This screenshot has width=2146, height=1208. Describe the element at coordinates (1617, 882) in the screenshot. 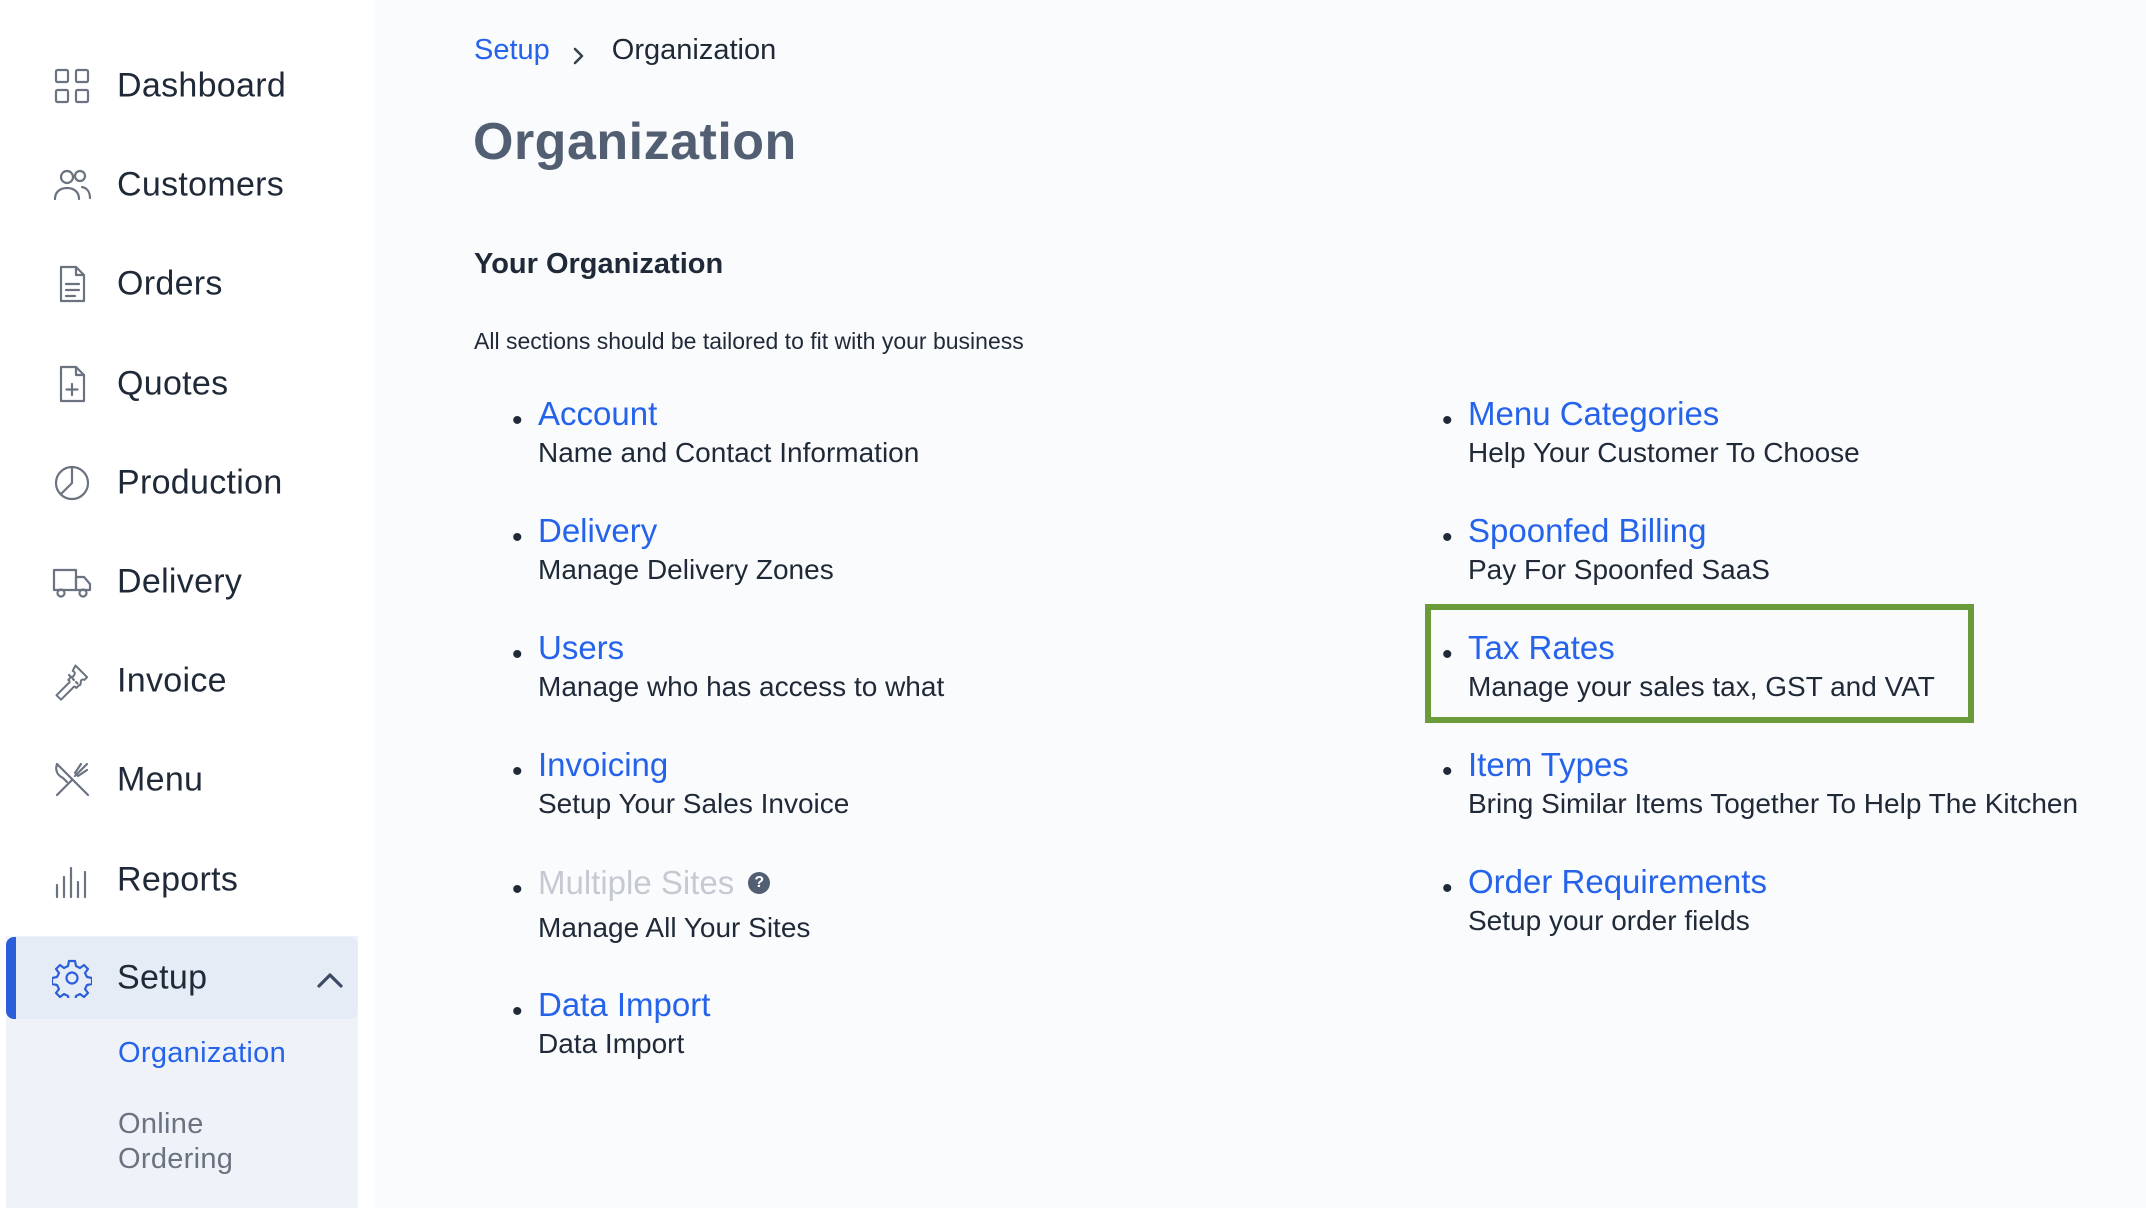

I see `order-requirements-link: Order Requirements` at that location.